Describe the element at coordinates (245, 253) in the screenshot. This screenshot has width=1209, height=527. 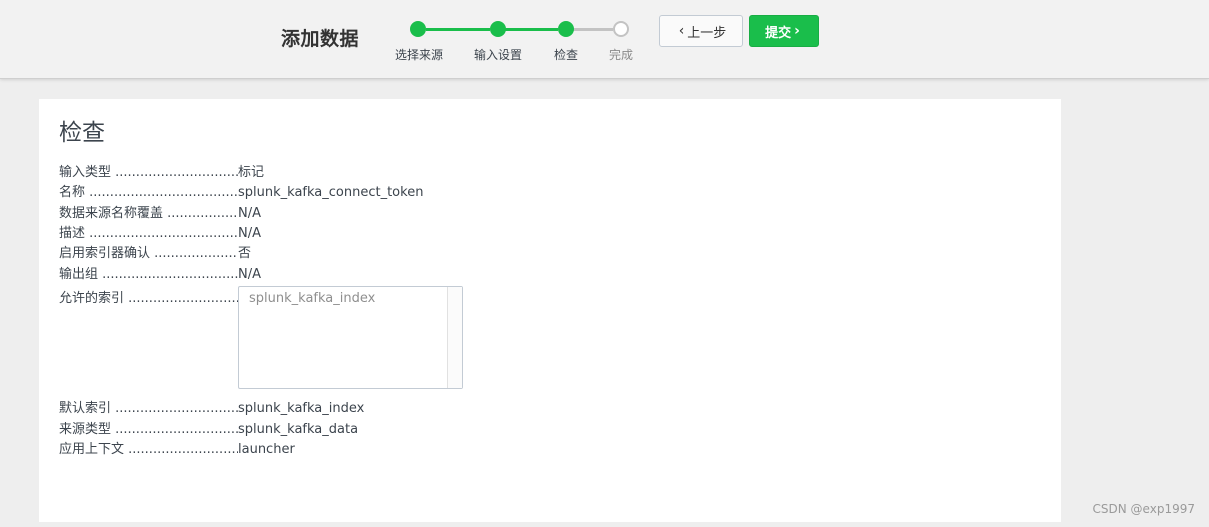
I see `row-value: 否` at that location.